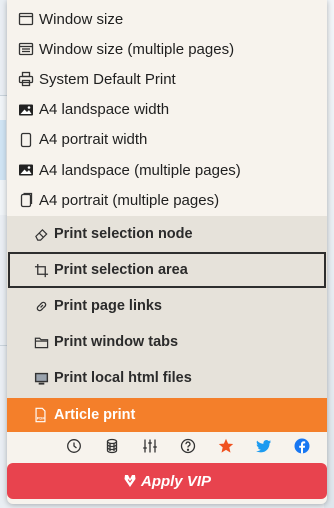 This screenshot has height=508, width=334. What do you see at coordinates (121, 270) in the screenshot?
I see `tool-label: Print selection area` at bounding box center [121, 270].